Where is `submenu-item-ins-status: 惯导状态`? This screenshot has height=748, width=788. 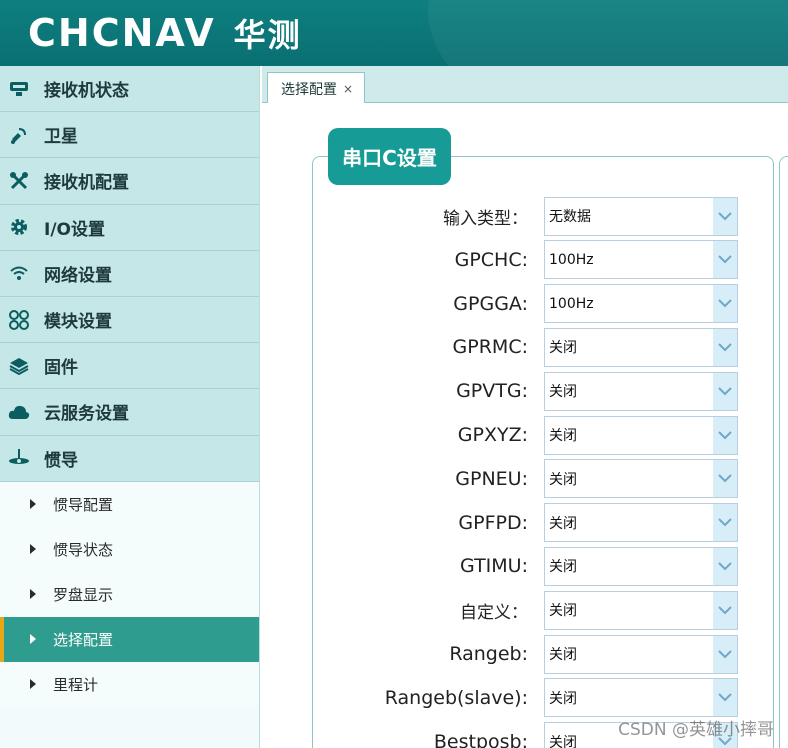
submenu-item-ins-status: 惯导状态 is located at coordinates (129, 549).